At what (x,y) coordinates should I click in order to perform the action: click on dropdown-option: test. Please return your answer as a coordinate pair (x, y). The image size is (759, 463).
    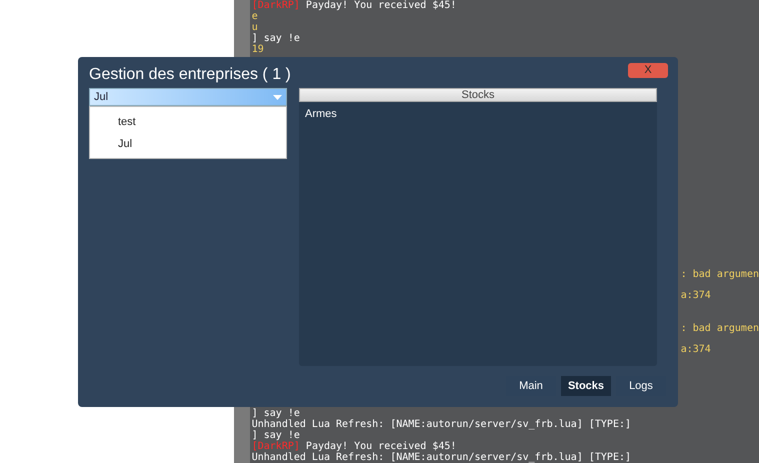
    Looking at the image, I should click on (188, 122).